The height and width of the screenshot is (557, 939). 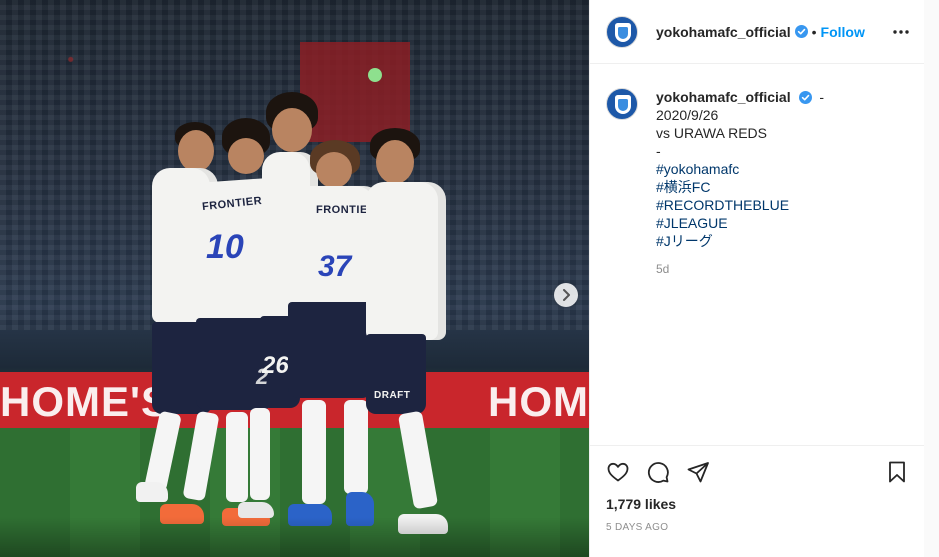 I want to click on hashtag-link: #横浜FC, so click(x=740, y=187).